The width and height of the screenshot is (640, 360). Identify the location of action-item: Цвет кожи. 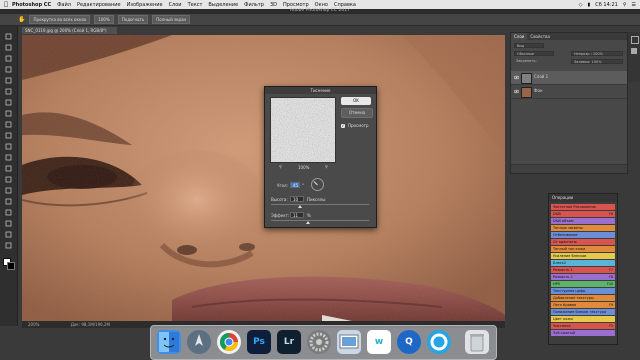
(583, 319).